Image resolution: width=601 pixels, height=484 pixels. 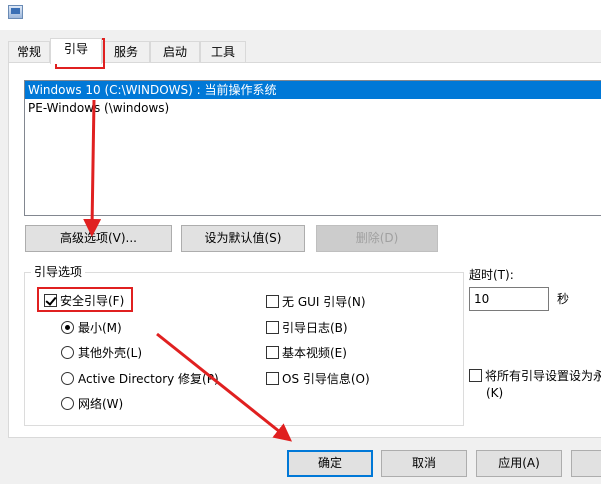 I want to click on arrow-to-advanced-button, so click(x=92, y=168).